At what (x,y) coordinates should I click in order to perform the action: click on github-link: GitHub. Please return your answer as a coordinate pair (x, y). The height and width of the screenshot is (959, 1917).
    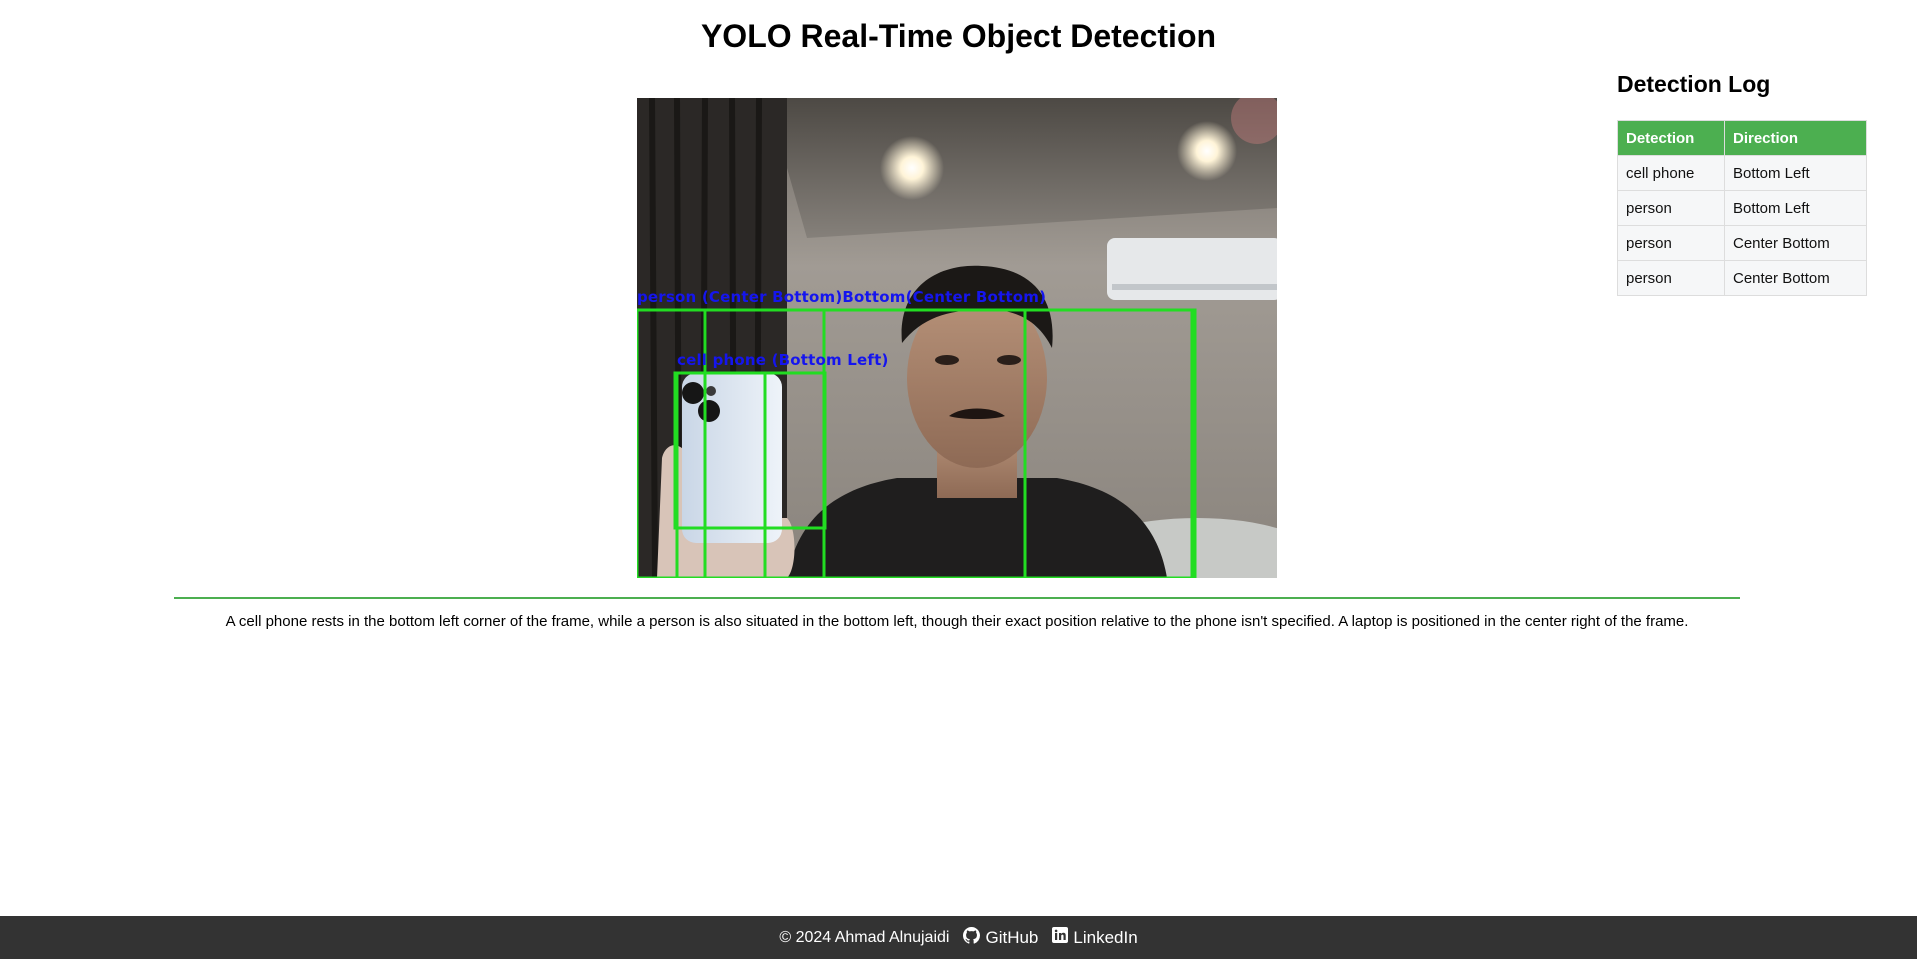
    Looking at the image, I should click on (1001, 937).